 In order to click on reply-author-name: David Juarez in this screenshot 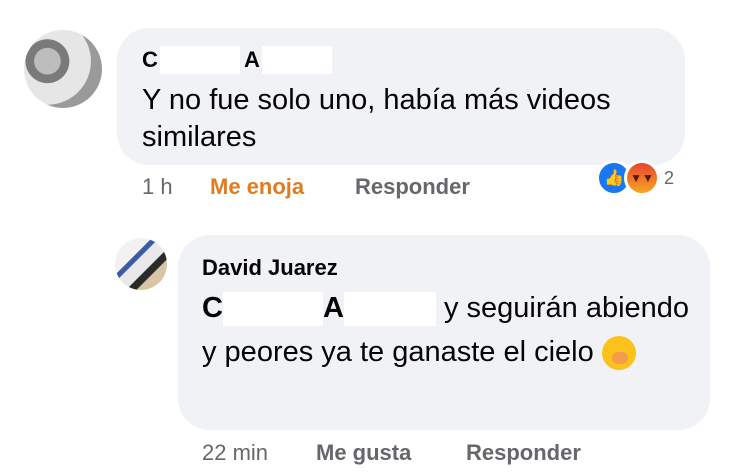, I will do `click(270, 268)`.